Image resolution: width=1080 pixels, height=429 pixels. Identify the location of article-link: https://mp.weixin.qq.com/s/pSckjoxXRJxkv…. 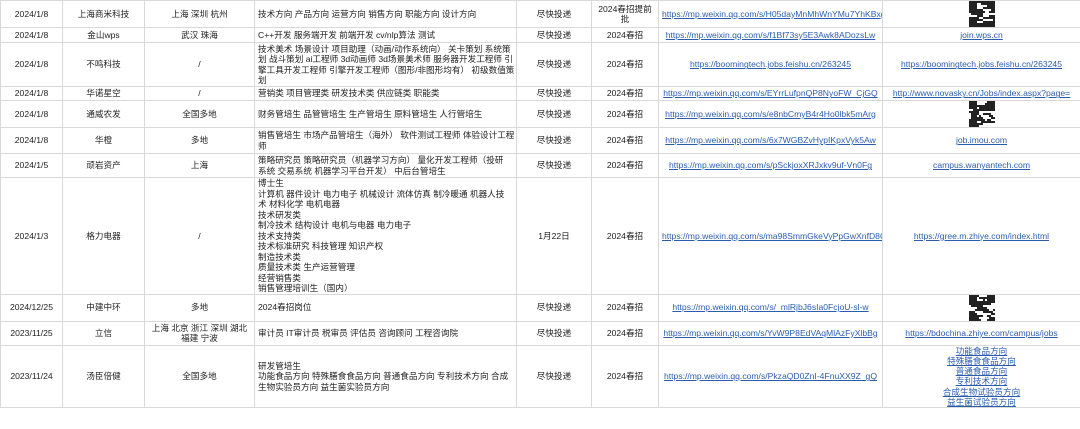
(770, 165).